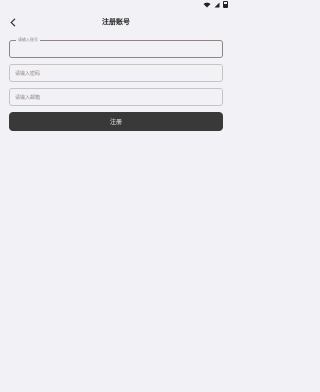 Image resolution: width=320 pixels, height=392 pixels. I want to click on nav-bar: 注册账号, so click(116, 22).